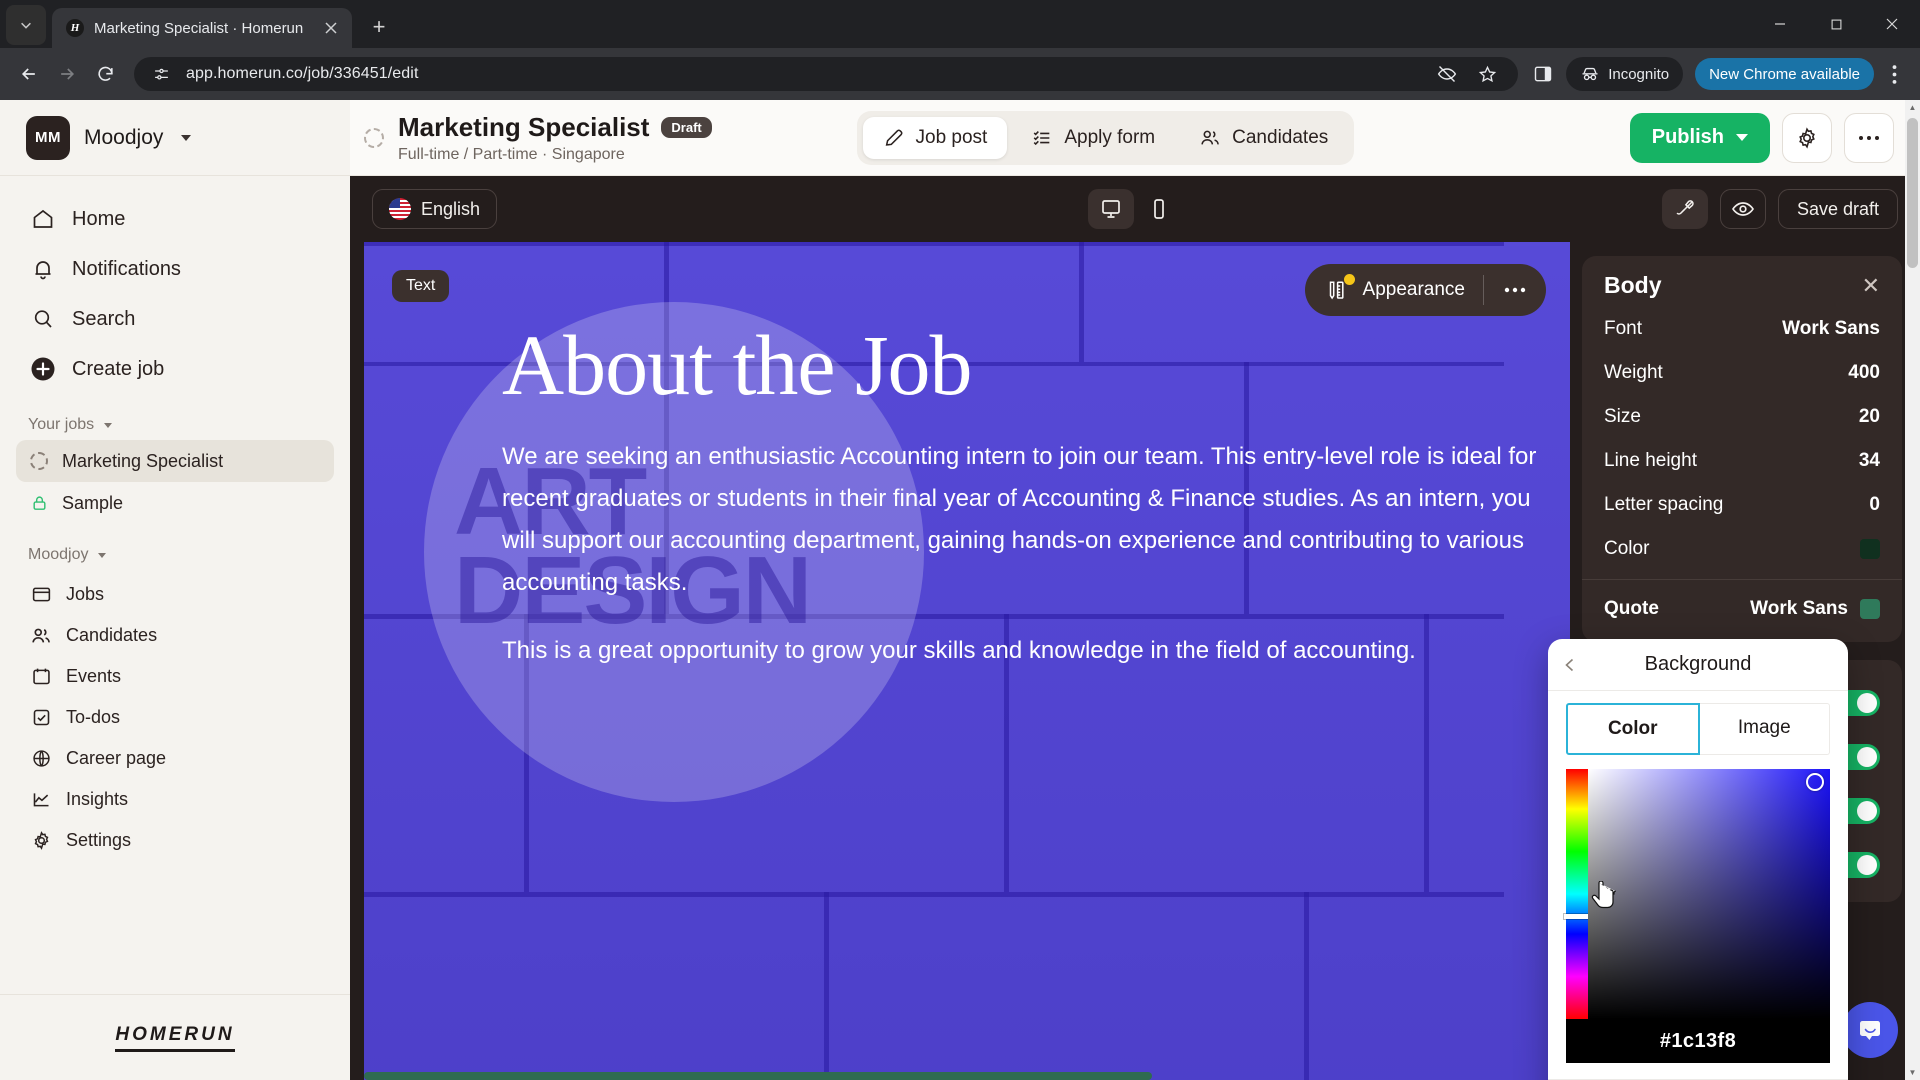 This screenshot has width=1920, height=1080. I want to click on search-icon, so click(43, 319).